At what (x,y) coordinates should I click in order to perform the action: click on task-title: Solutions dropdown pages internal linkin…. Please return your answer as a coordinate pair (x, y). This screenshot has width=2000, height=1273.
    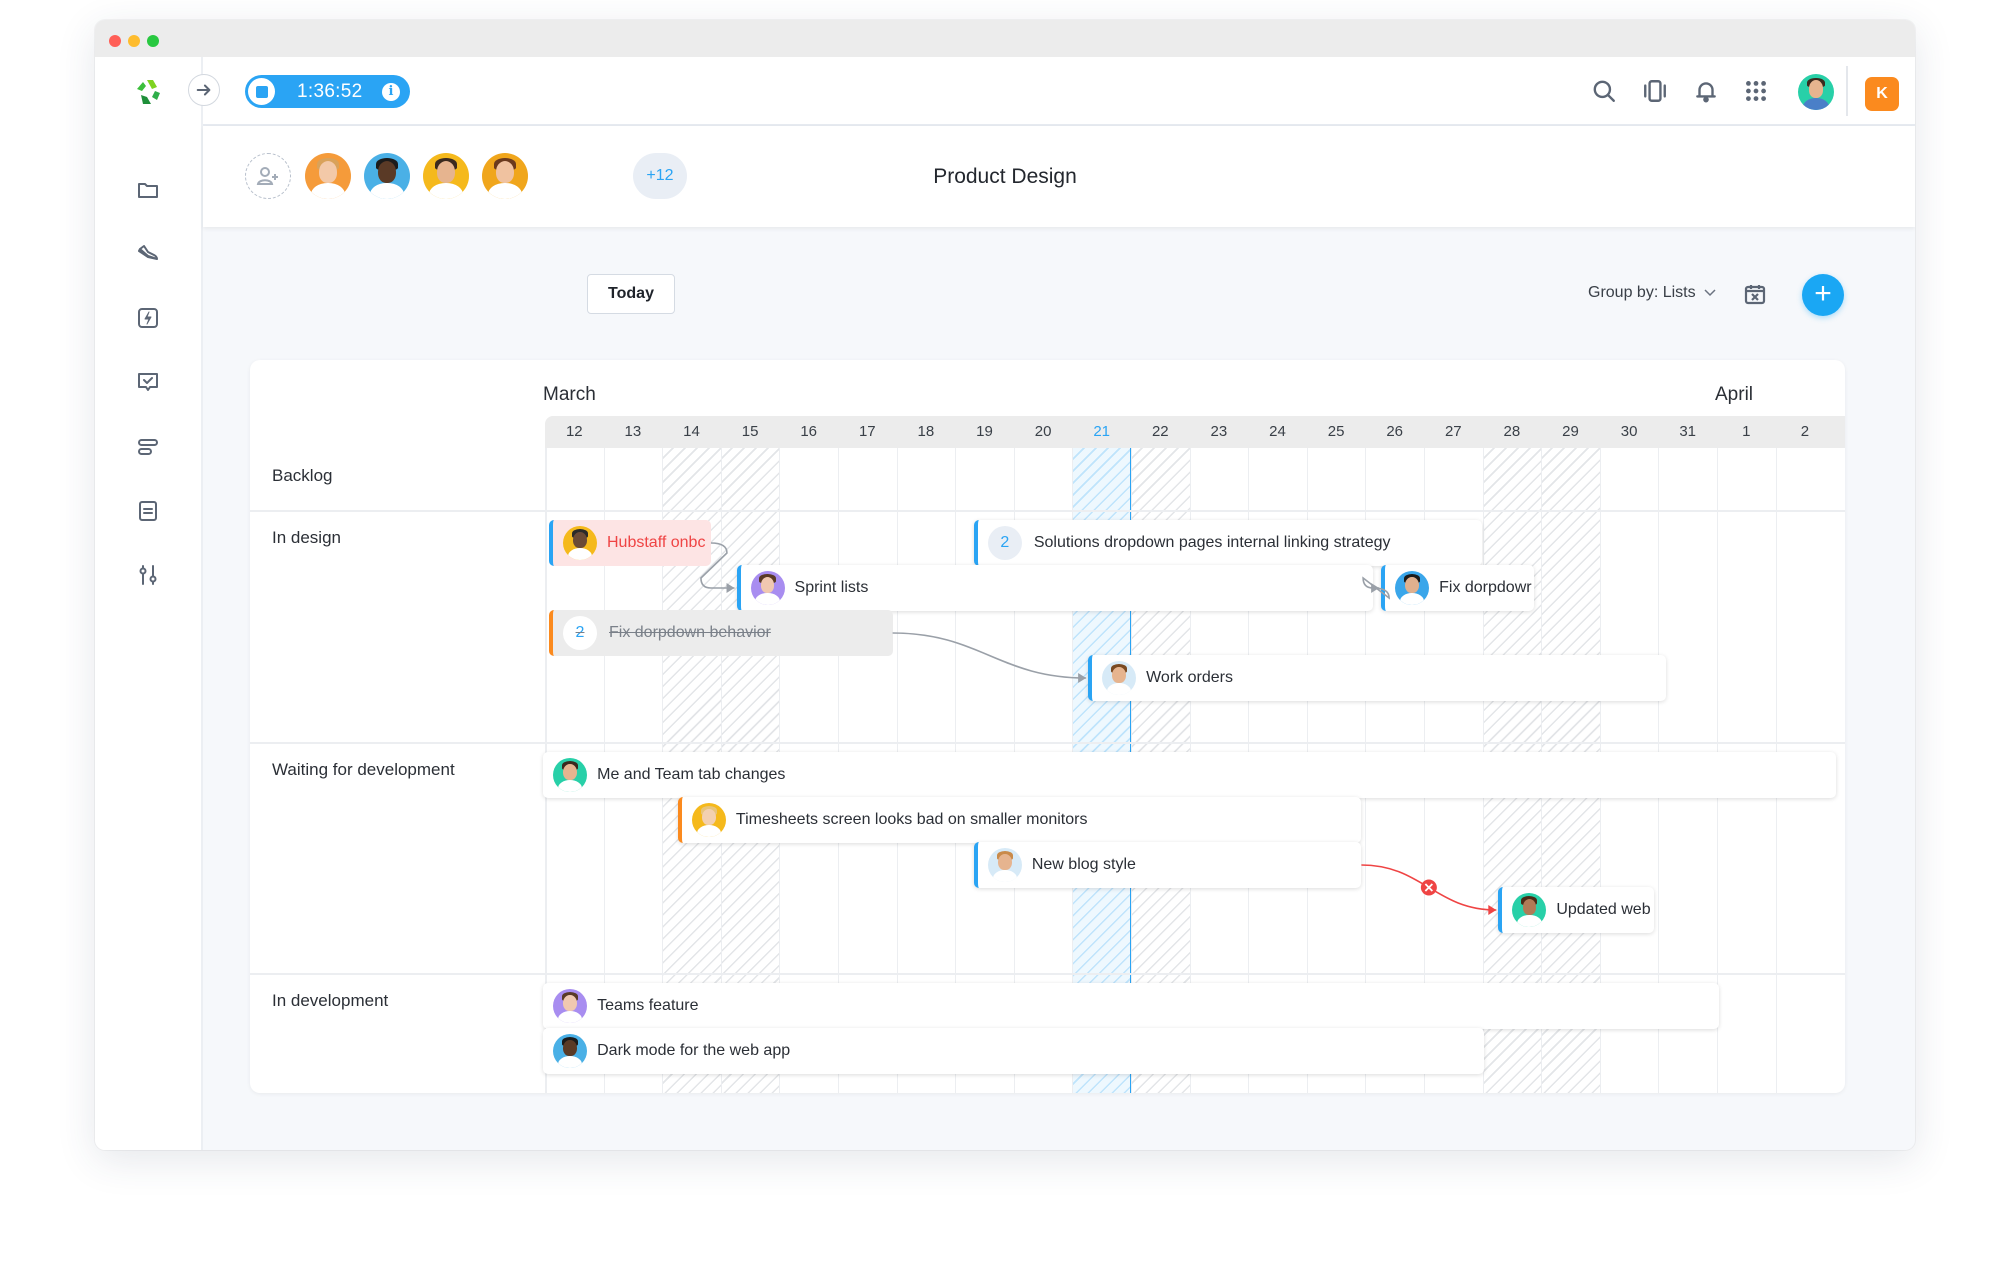
    Looking at the image, I should click on (1212, 542).